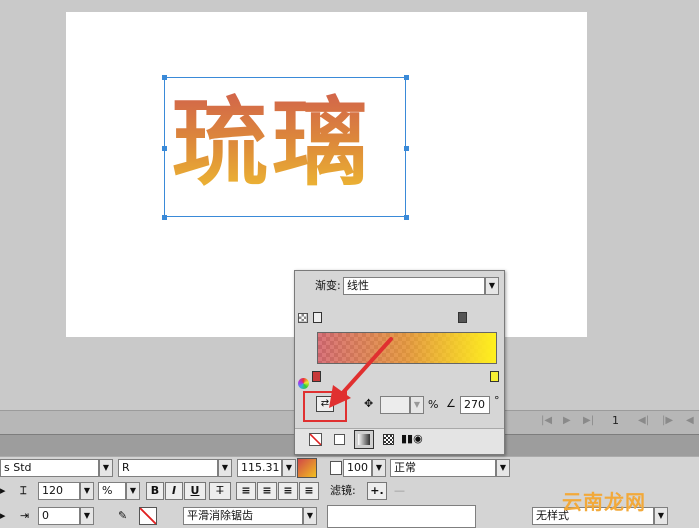 The width and height of the screenshot is (699, 528). I want to click on selection-handle-bl, so click(164, 217).